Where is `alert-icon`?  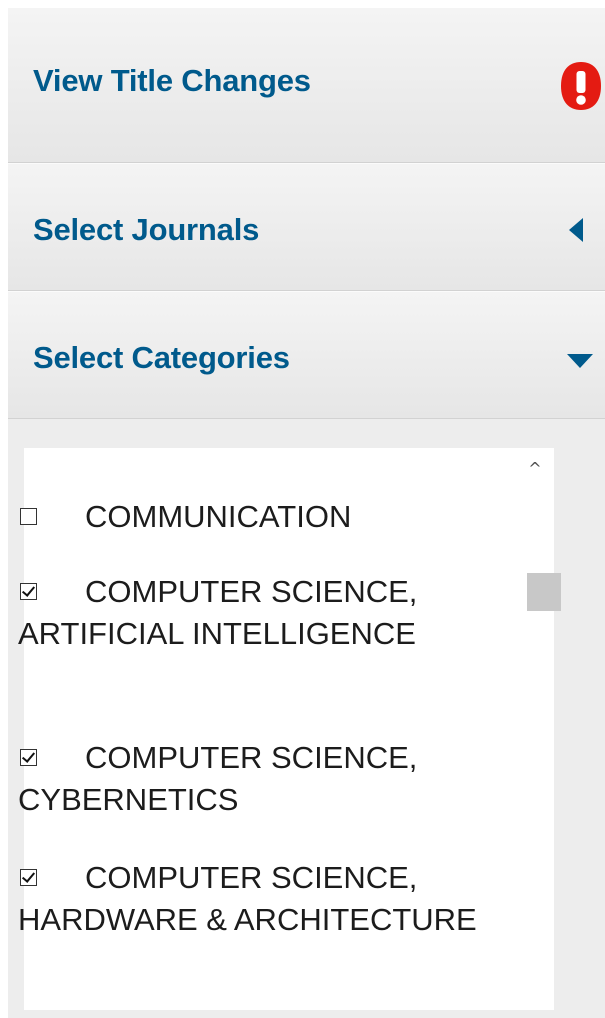 alert-icon is located at coordinates (581, 86).